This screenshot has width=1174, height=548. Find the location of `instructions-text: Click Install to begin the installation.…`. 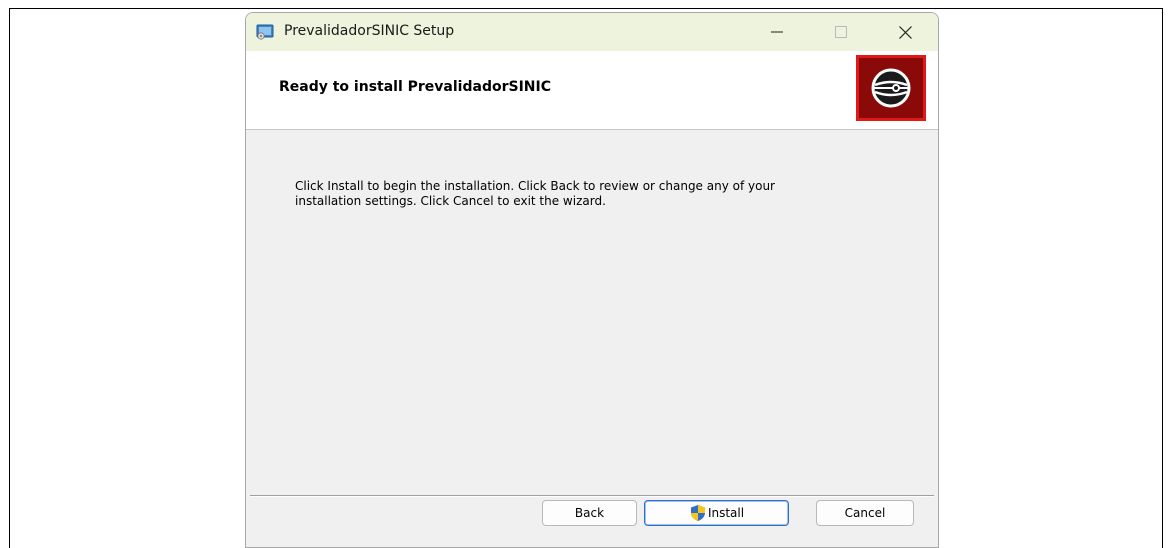

instructions-text: Click Install to begin the installation.… is located at coordinates (575, 194).